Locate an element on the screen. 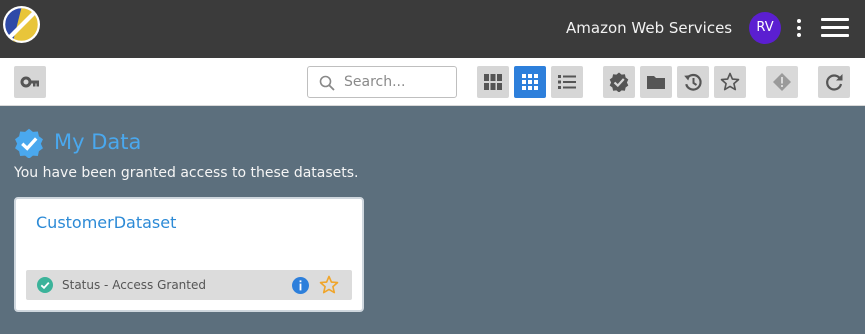  list-view-button is located at coordinates (567, 82).